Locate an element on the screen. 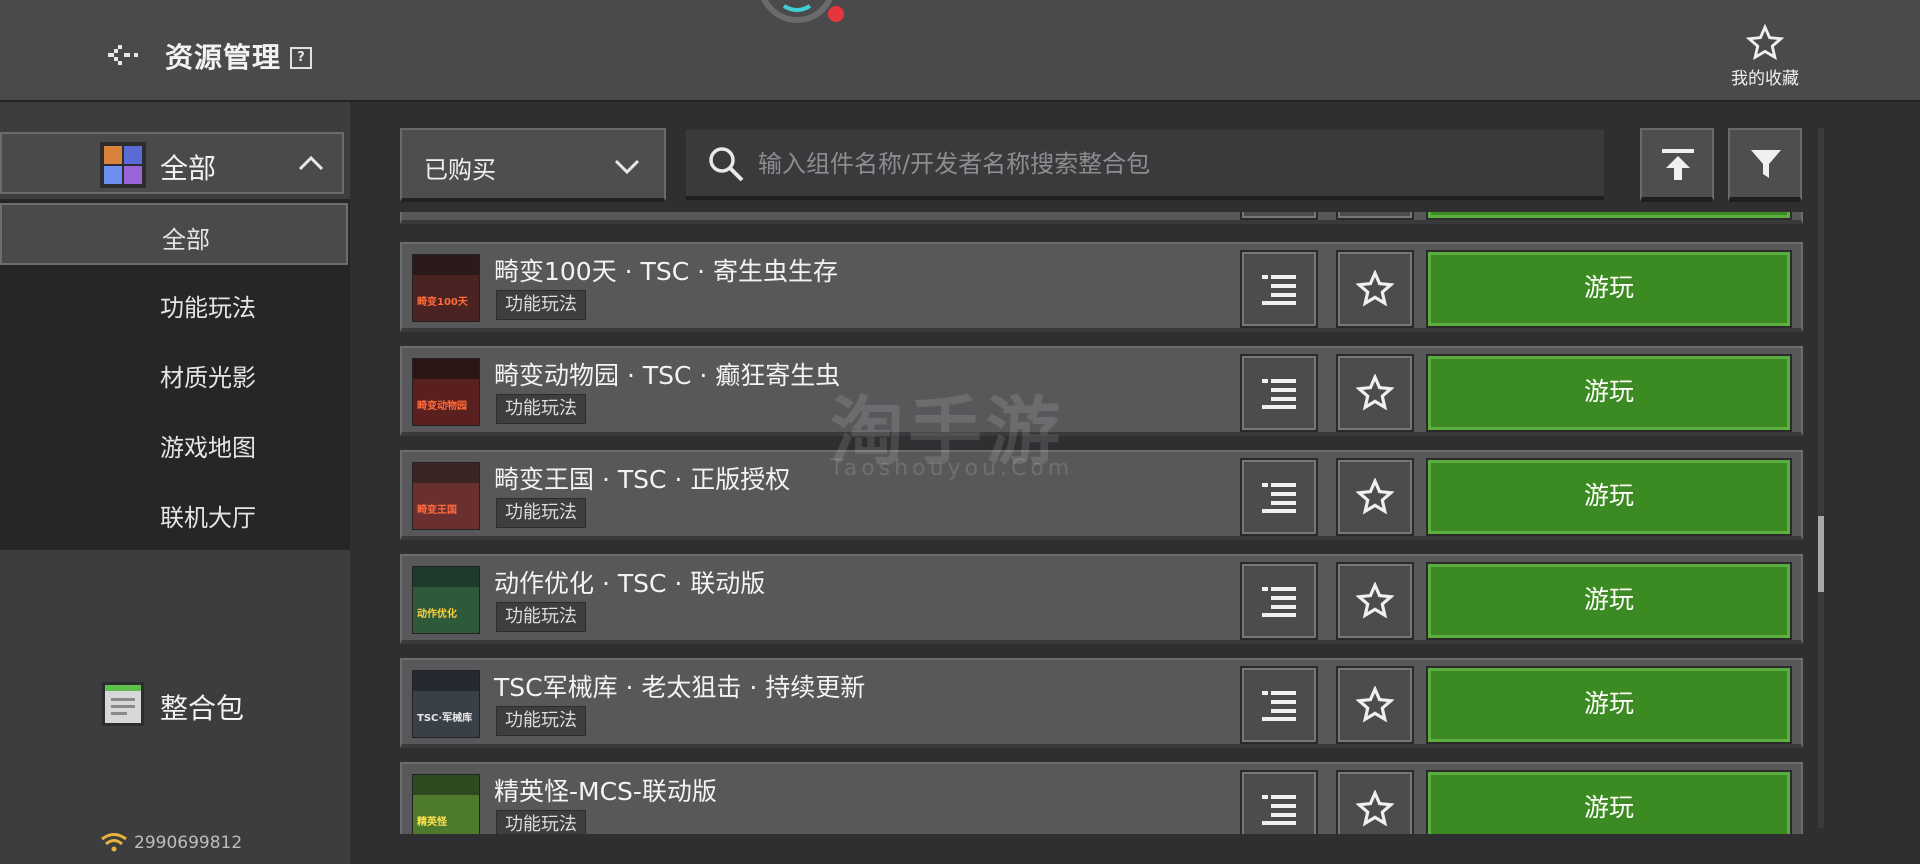 This screenshot has width=1920, height=864. thumbnail-text: 畸变100天 is located at coordinates (442, 302).